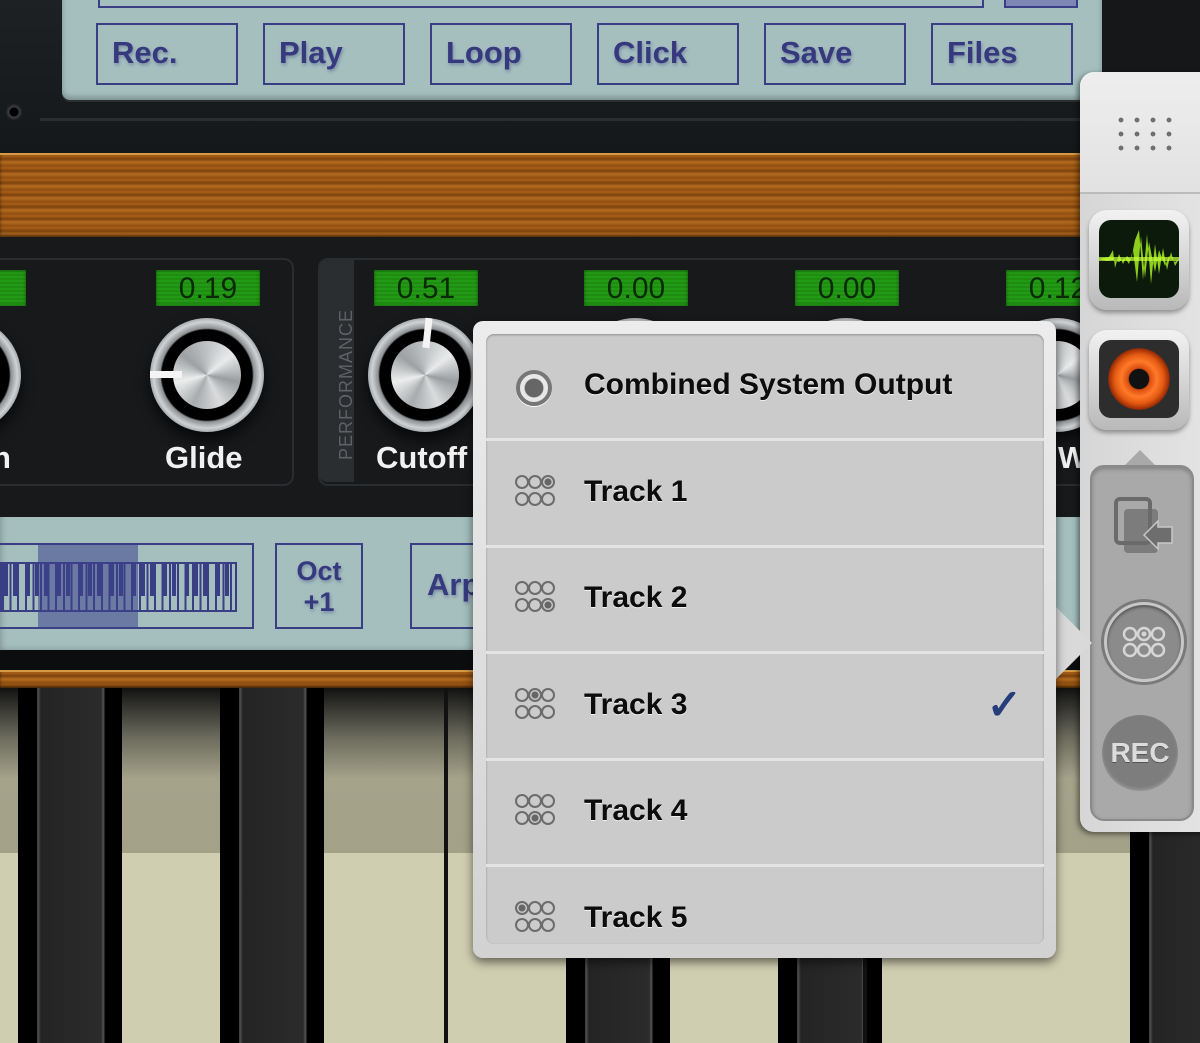  I want to click on output-option-track-2: Track 2, so click(765, 600).